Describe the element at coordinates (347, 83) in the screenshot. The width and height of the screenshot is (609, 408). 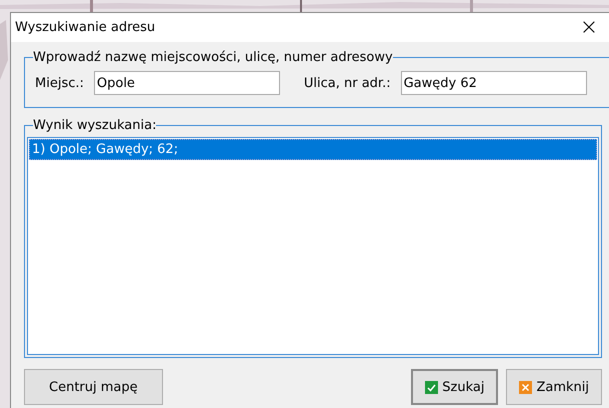
I see `field-label: Ulica, nr adr.:` at that location.